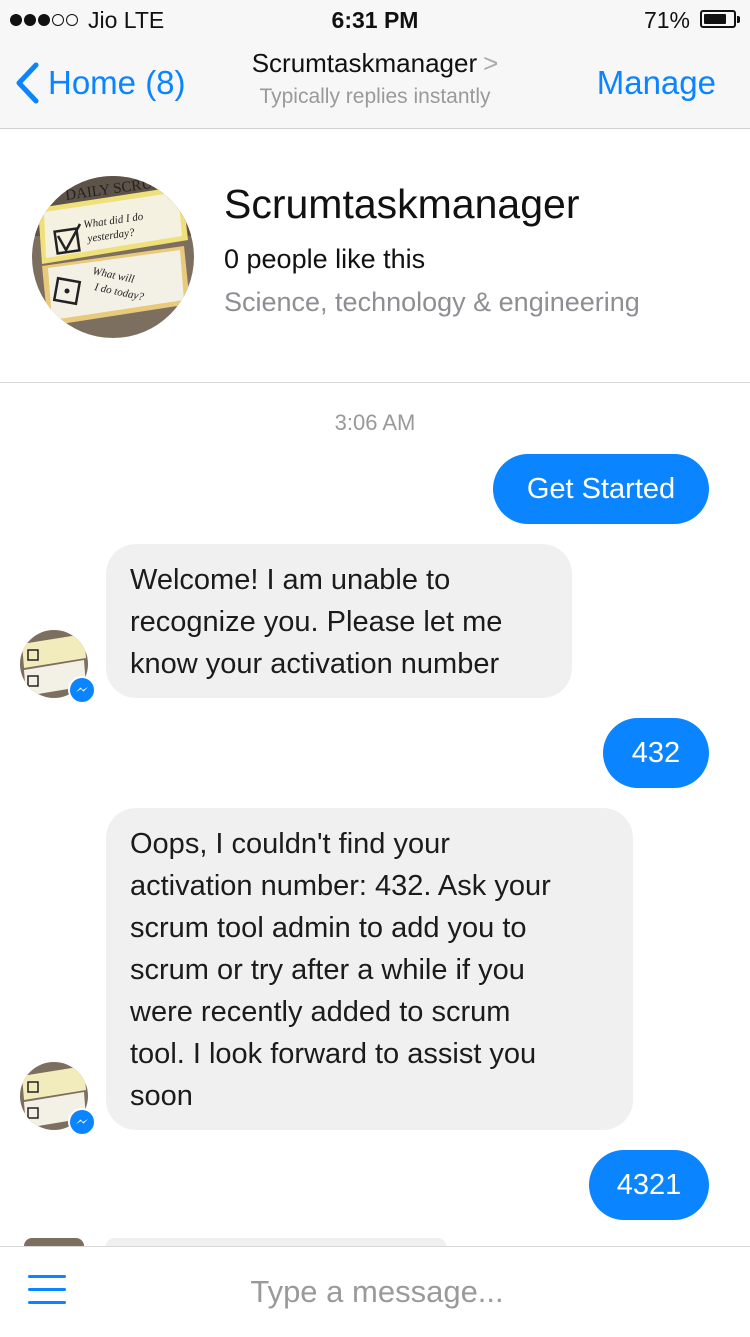  Describe the element at coordinates (328, 928) in the screenshot. I see `message-line: scrum tool admin to add you to` at that location.